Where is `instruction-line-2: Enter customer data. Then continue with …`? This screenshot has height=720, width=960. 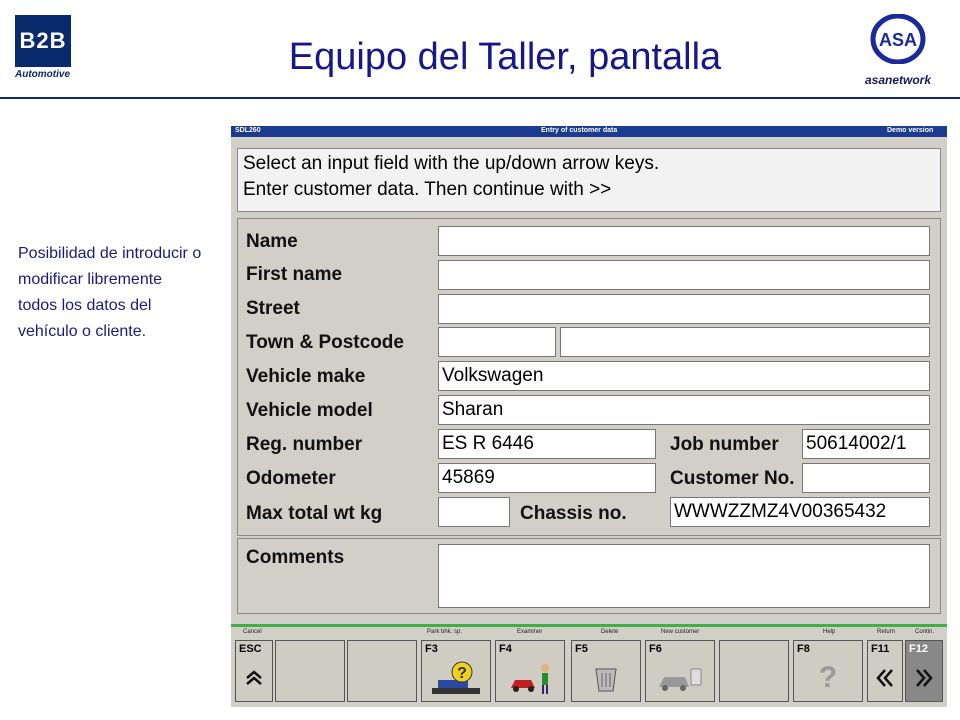 instruction-line-2: Enter customer data. Then continue with … is located at coordinates (427, 189).